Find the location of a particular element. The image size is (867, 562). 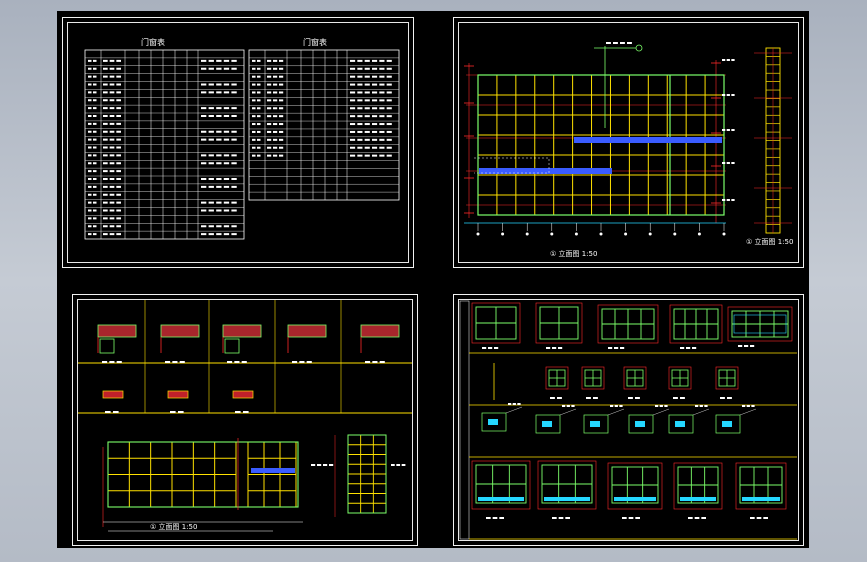

section-leader is located at coordinates (661, 412).